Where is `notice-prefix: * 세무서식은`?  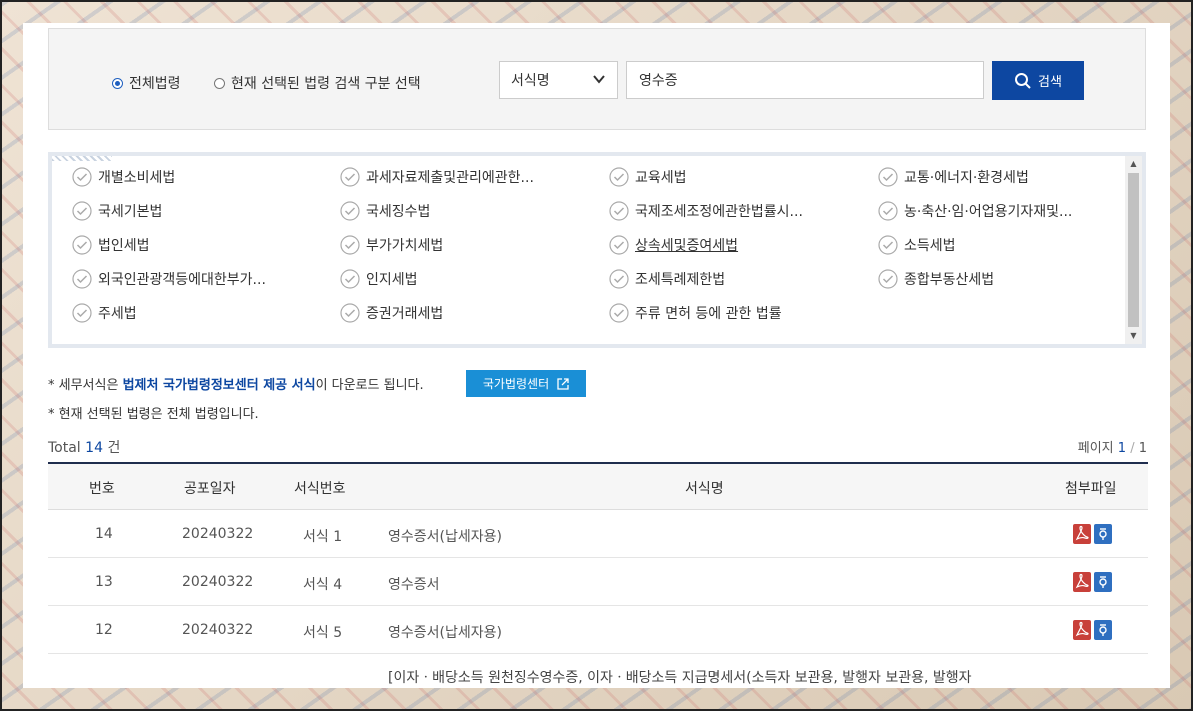 notice-prefix: * 세무서식은 is located at coordinates (85, 385).